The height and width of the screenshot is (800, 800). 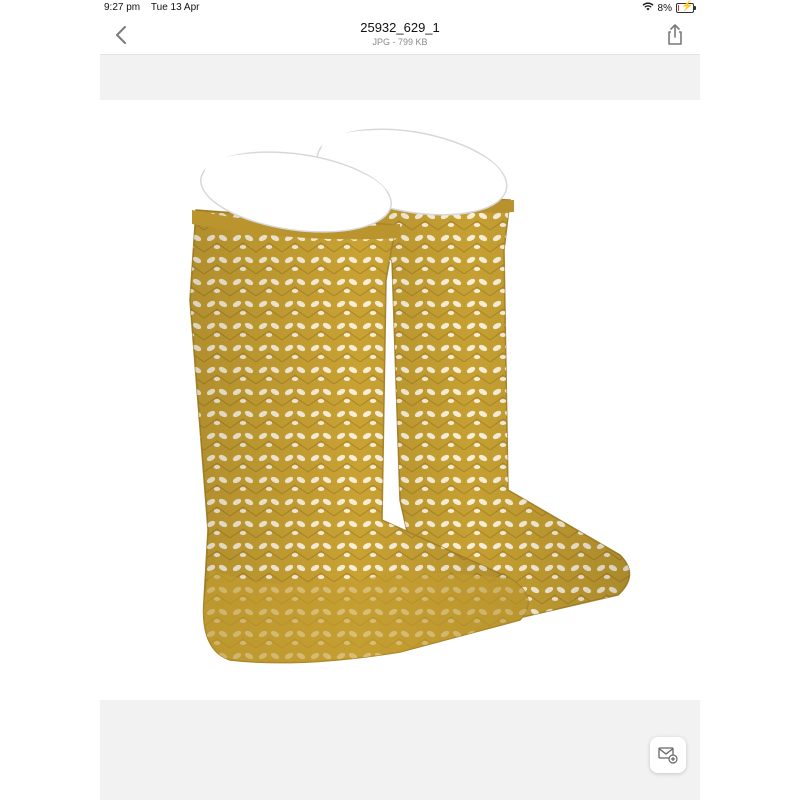 What do you see at coordinates (400, 42) in the screenshot?
I see `file-info: JPG - 799 KB` at bounding box center [400, 42].